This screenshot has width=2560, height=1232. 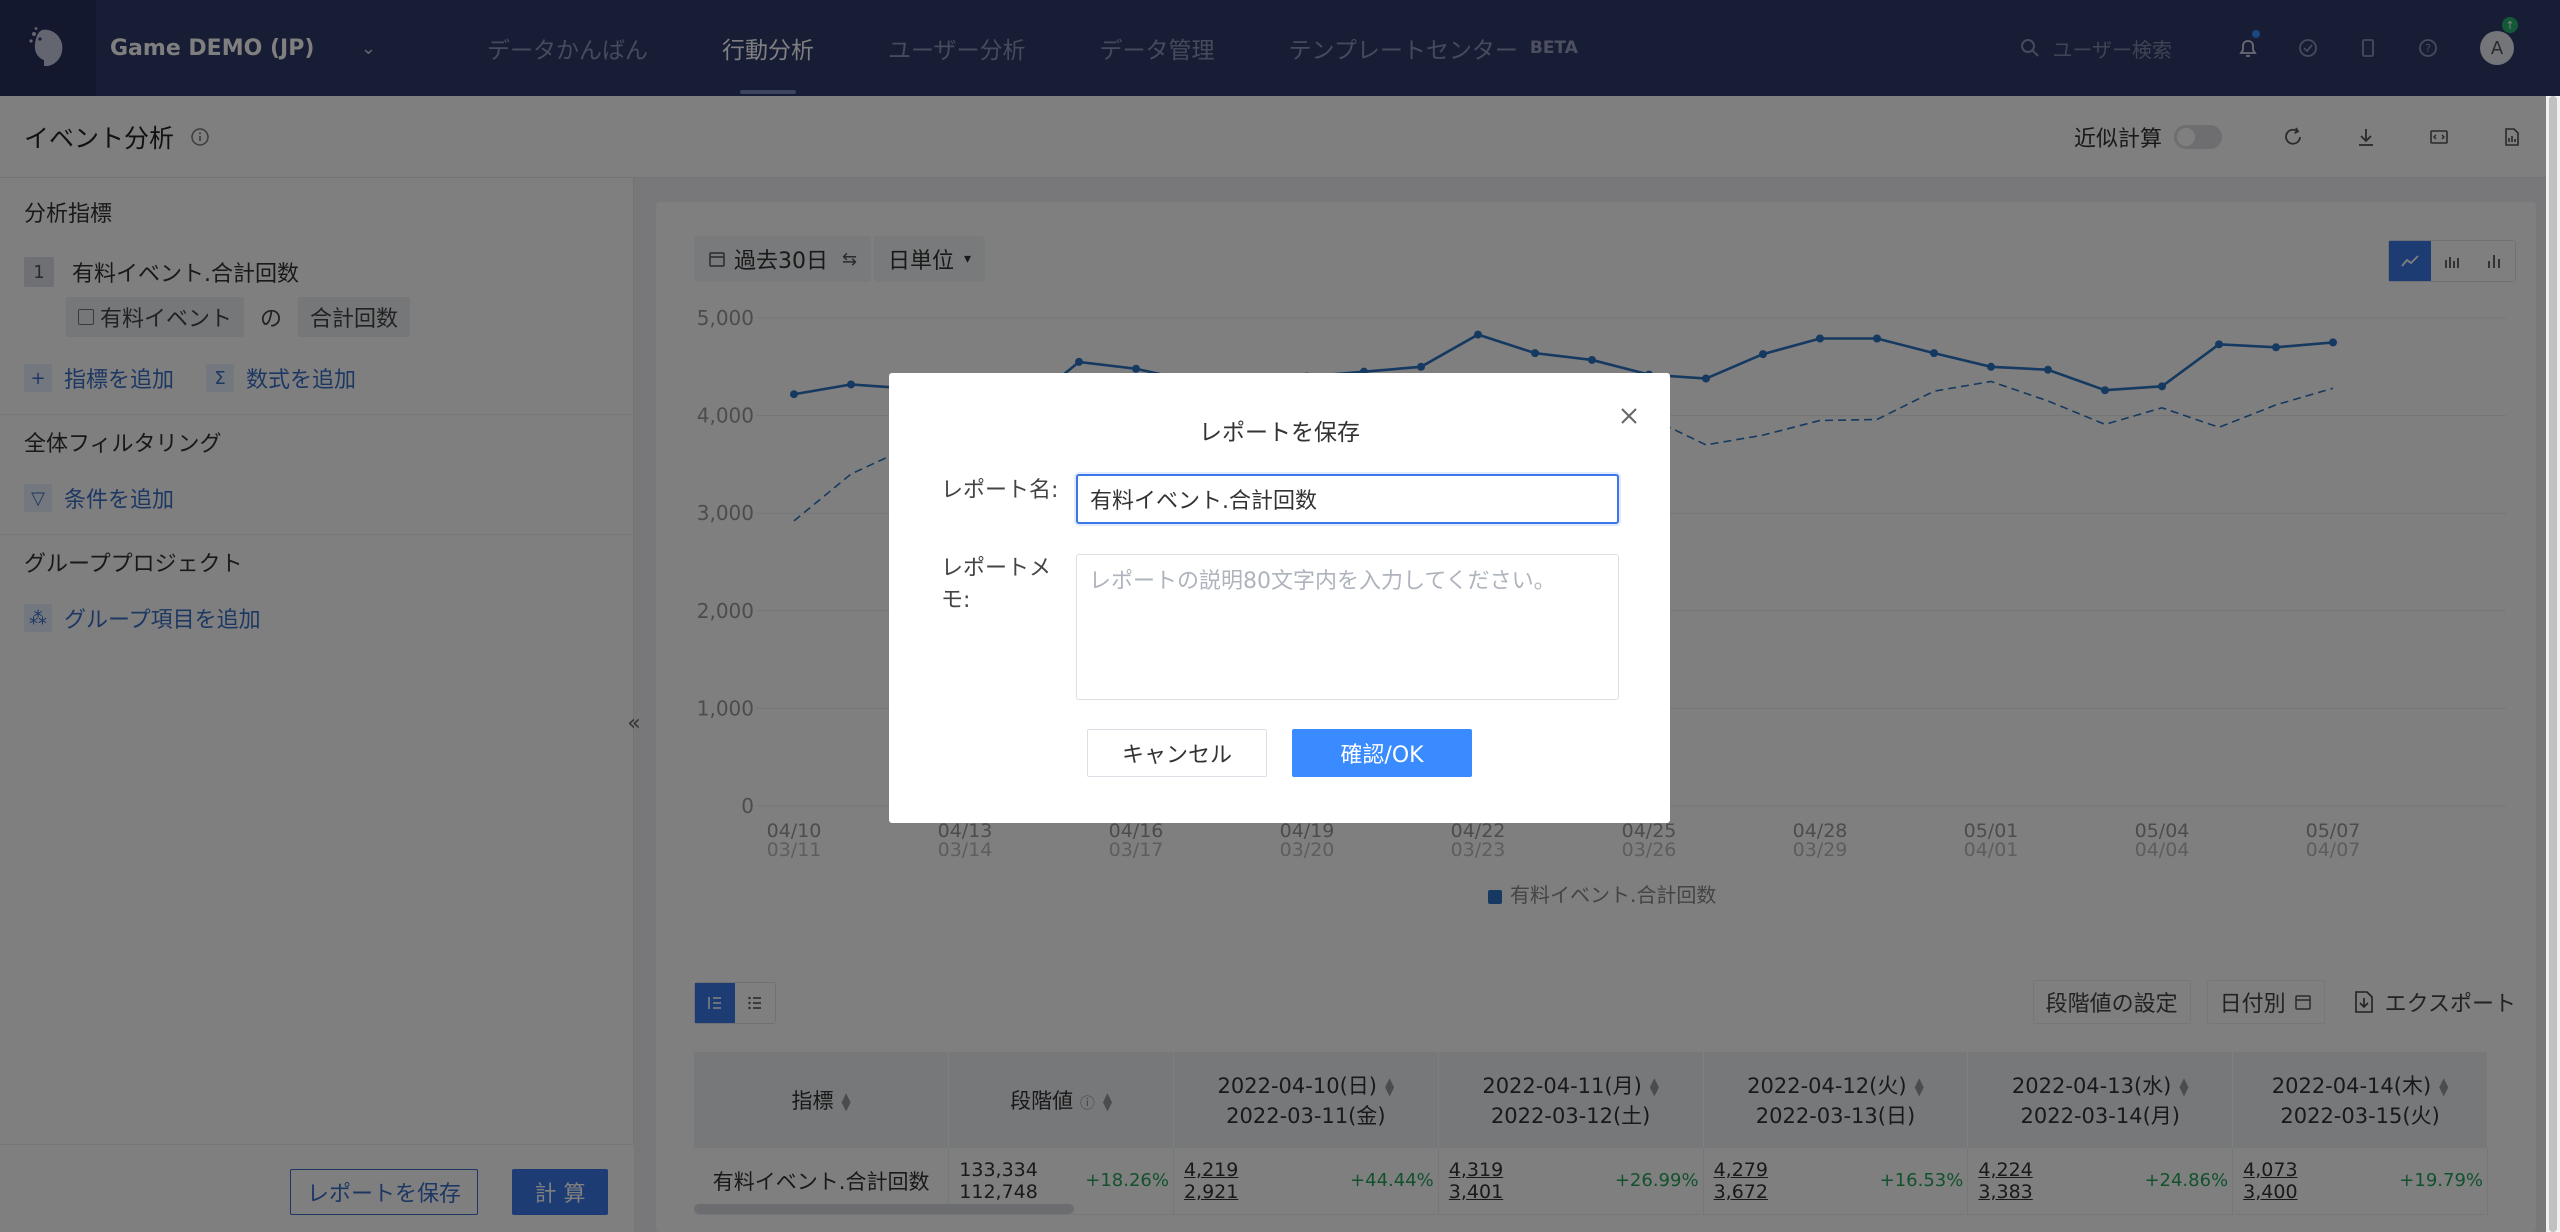 I want to click on report-memo-label: レポートメモ:, so click(x=996, y=584).